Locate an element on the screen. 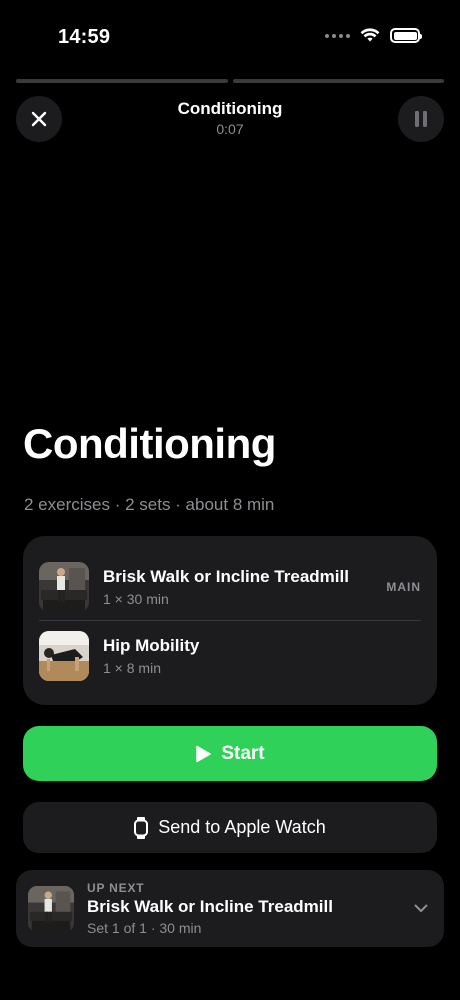 Image resolution: width=460 pixels, height=1000 pixels. close-button is located at coordinates (39, 119).